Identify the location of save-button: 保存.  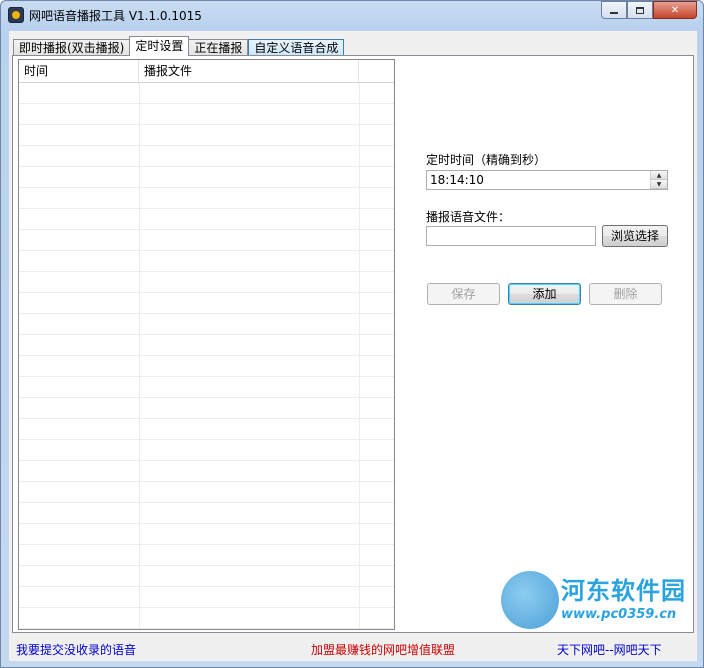
(463, 294).